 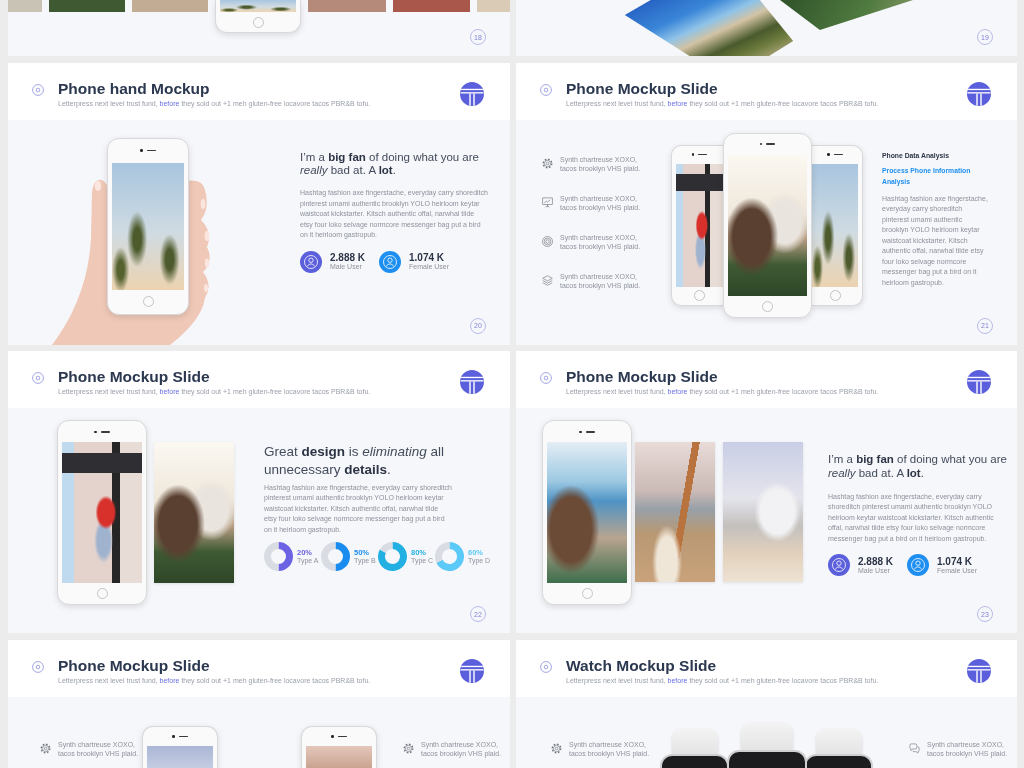 What do you see at coordinates (914, 749) in the screenshot?
I see `chat-bubbles-icon` at bounding box center [914, 749].